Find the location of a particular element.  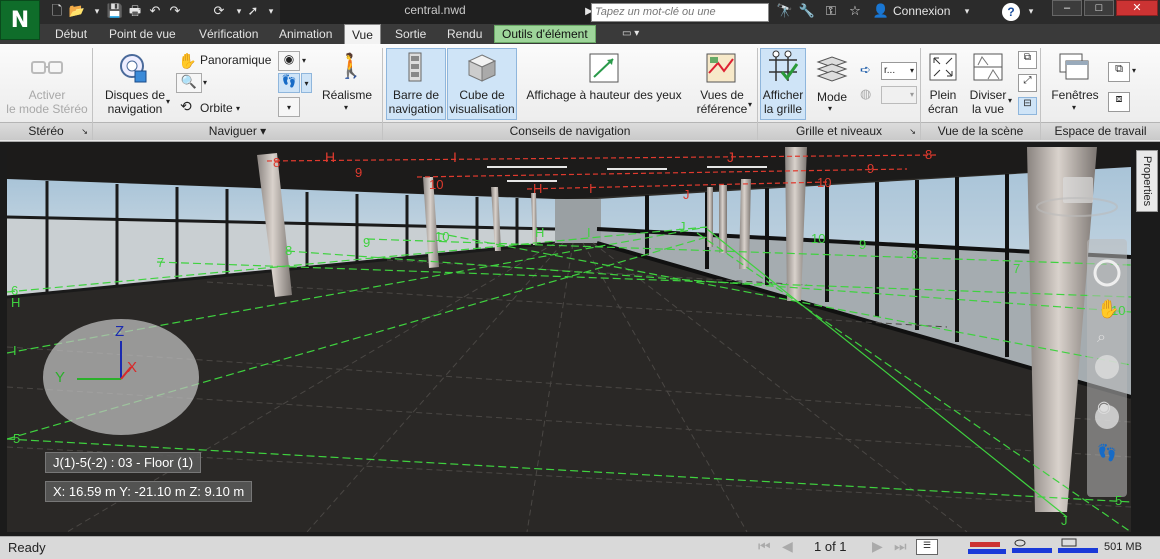

maximize-button: □ is located at coordinates (1099, 8).